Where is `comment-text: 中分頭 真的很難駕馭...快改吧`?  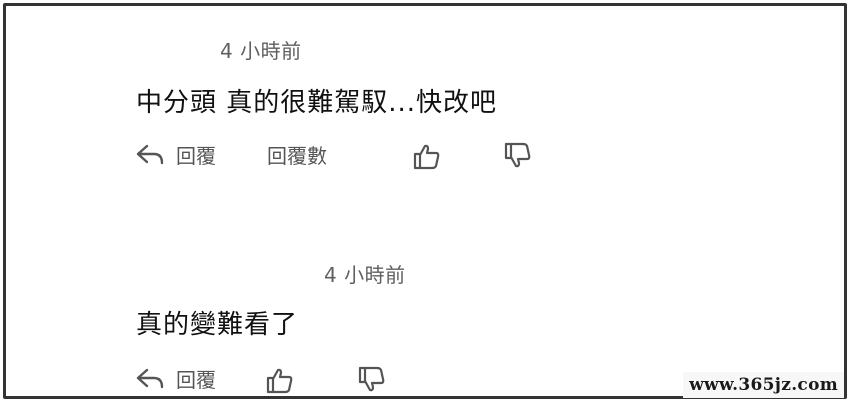
comment-text: 中分頭 真的很難駕馭...快改吧 is located at coordinates (317, 103).